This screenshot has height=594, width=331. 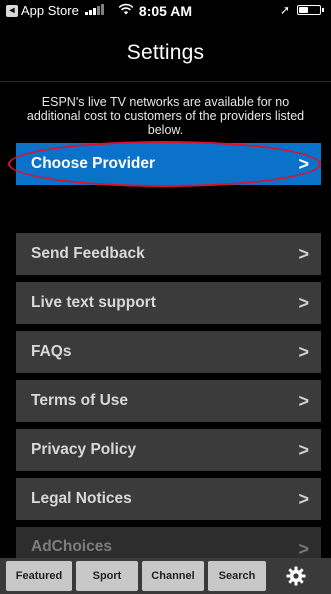 What do you see at coordinates (93, 302) in the screenshot?
I see `live-text-support-label: Live text support` at bounding box center [93, 302].